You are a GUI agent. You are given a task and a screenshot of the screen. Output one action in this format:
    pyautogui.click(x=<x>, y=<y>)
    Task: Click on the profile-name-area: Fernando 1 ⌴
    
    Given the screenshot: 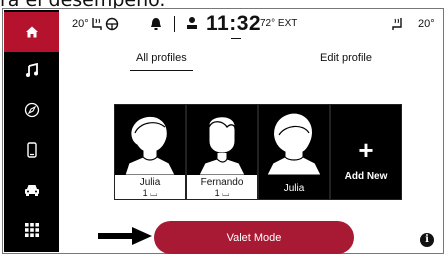 What is the action you would take?
    pyautogui.click(x=222, y=187)
    